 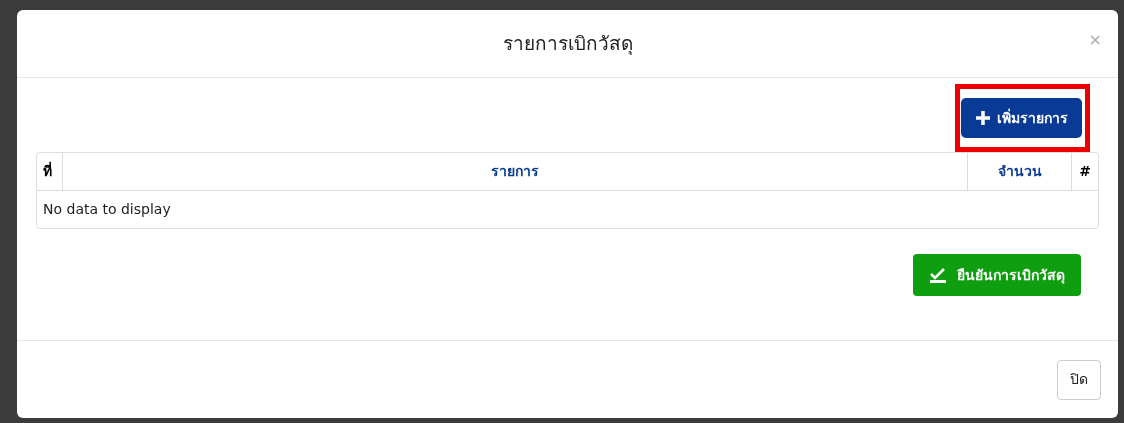 What do you see at coordinates (107, 209) in the screenshot?
I see `empty-message: No data to display` at bounding box center [107, 209].